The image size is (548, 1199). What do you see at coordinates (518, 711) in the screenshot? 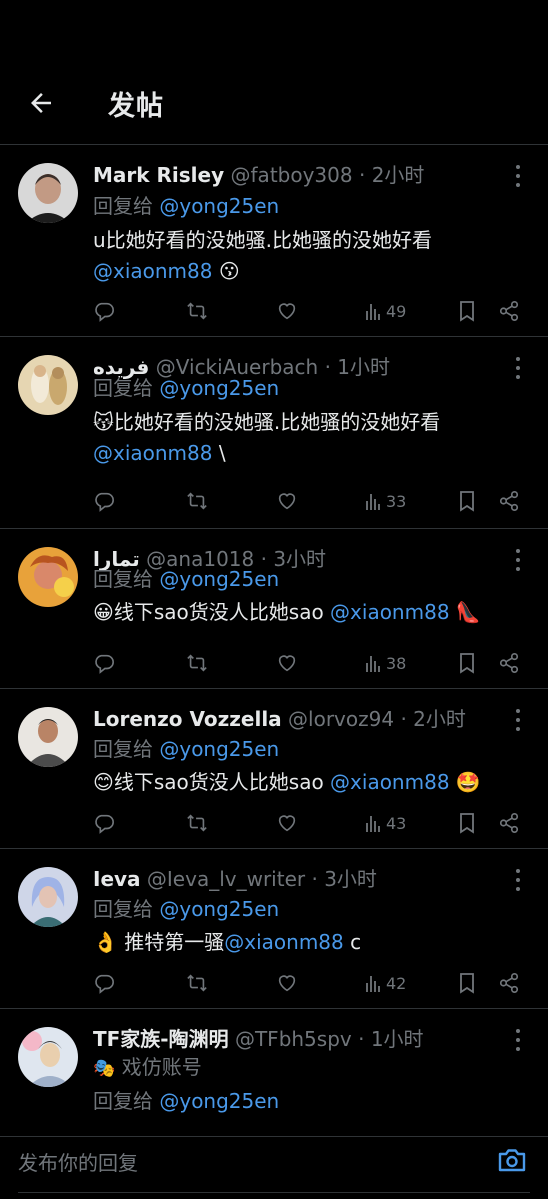
I see `more-vertical-icon` at bounding box center [518, 711].